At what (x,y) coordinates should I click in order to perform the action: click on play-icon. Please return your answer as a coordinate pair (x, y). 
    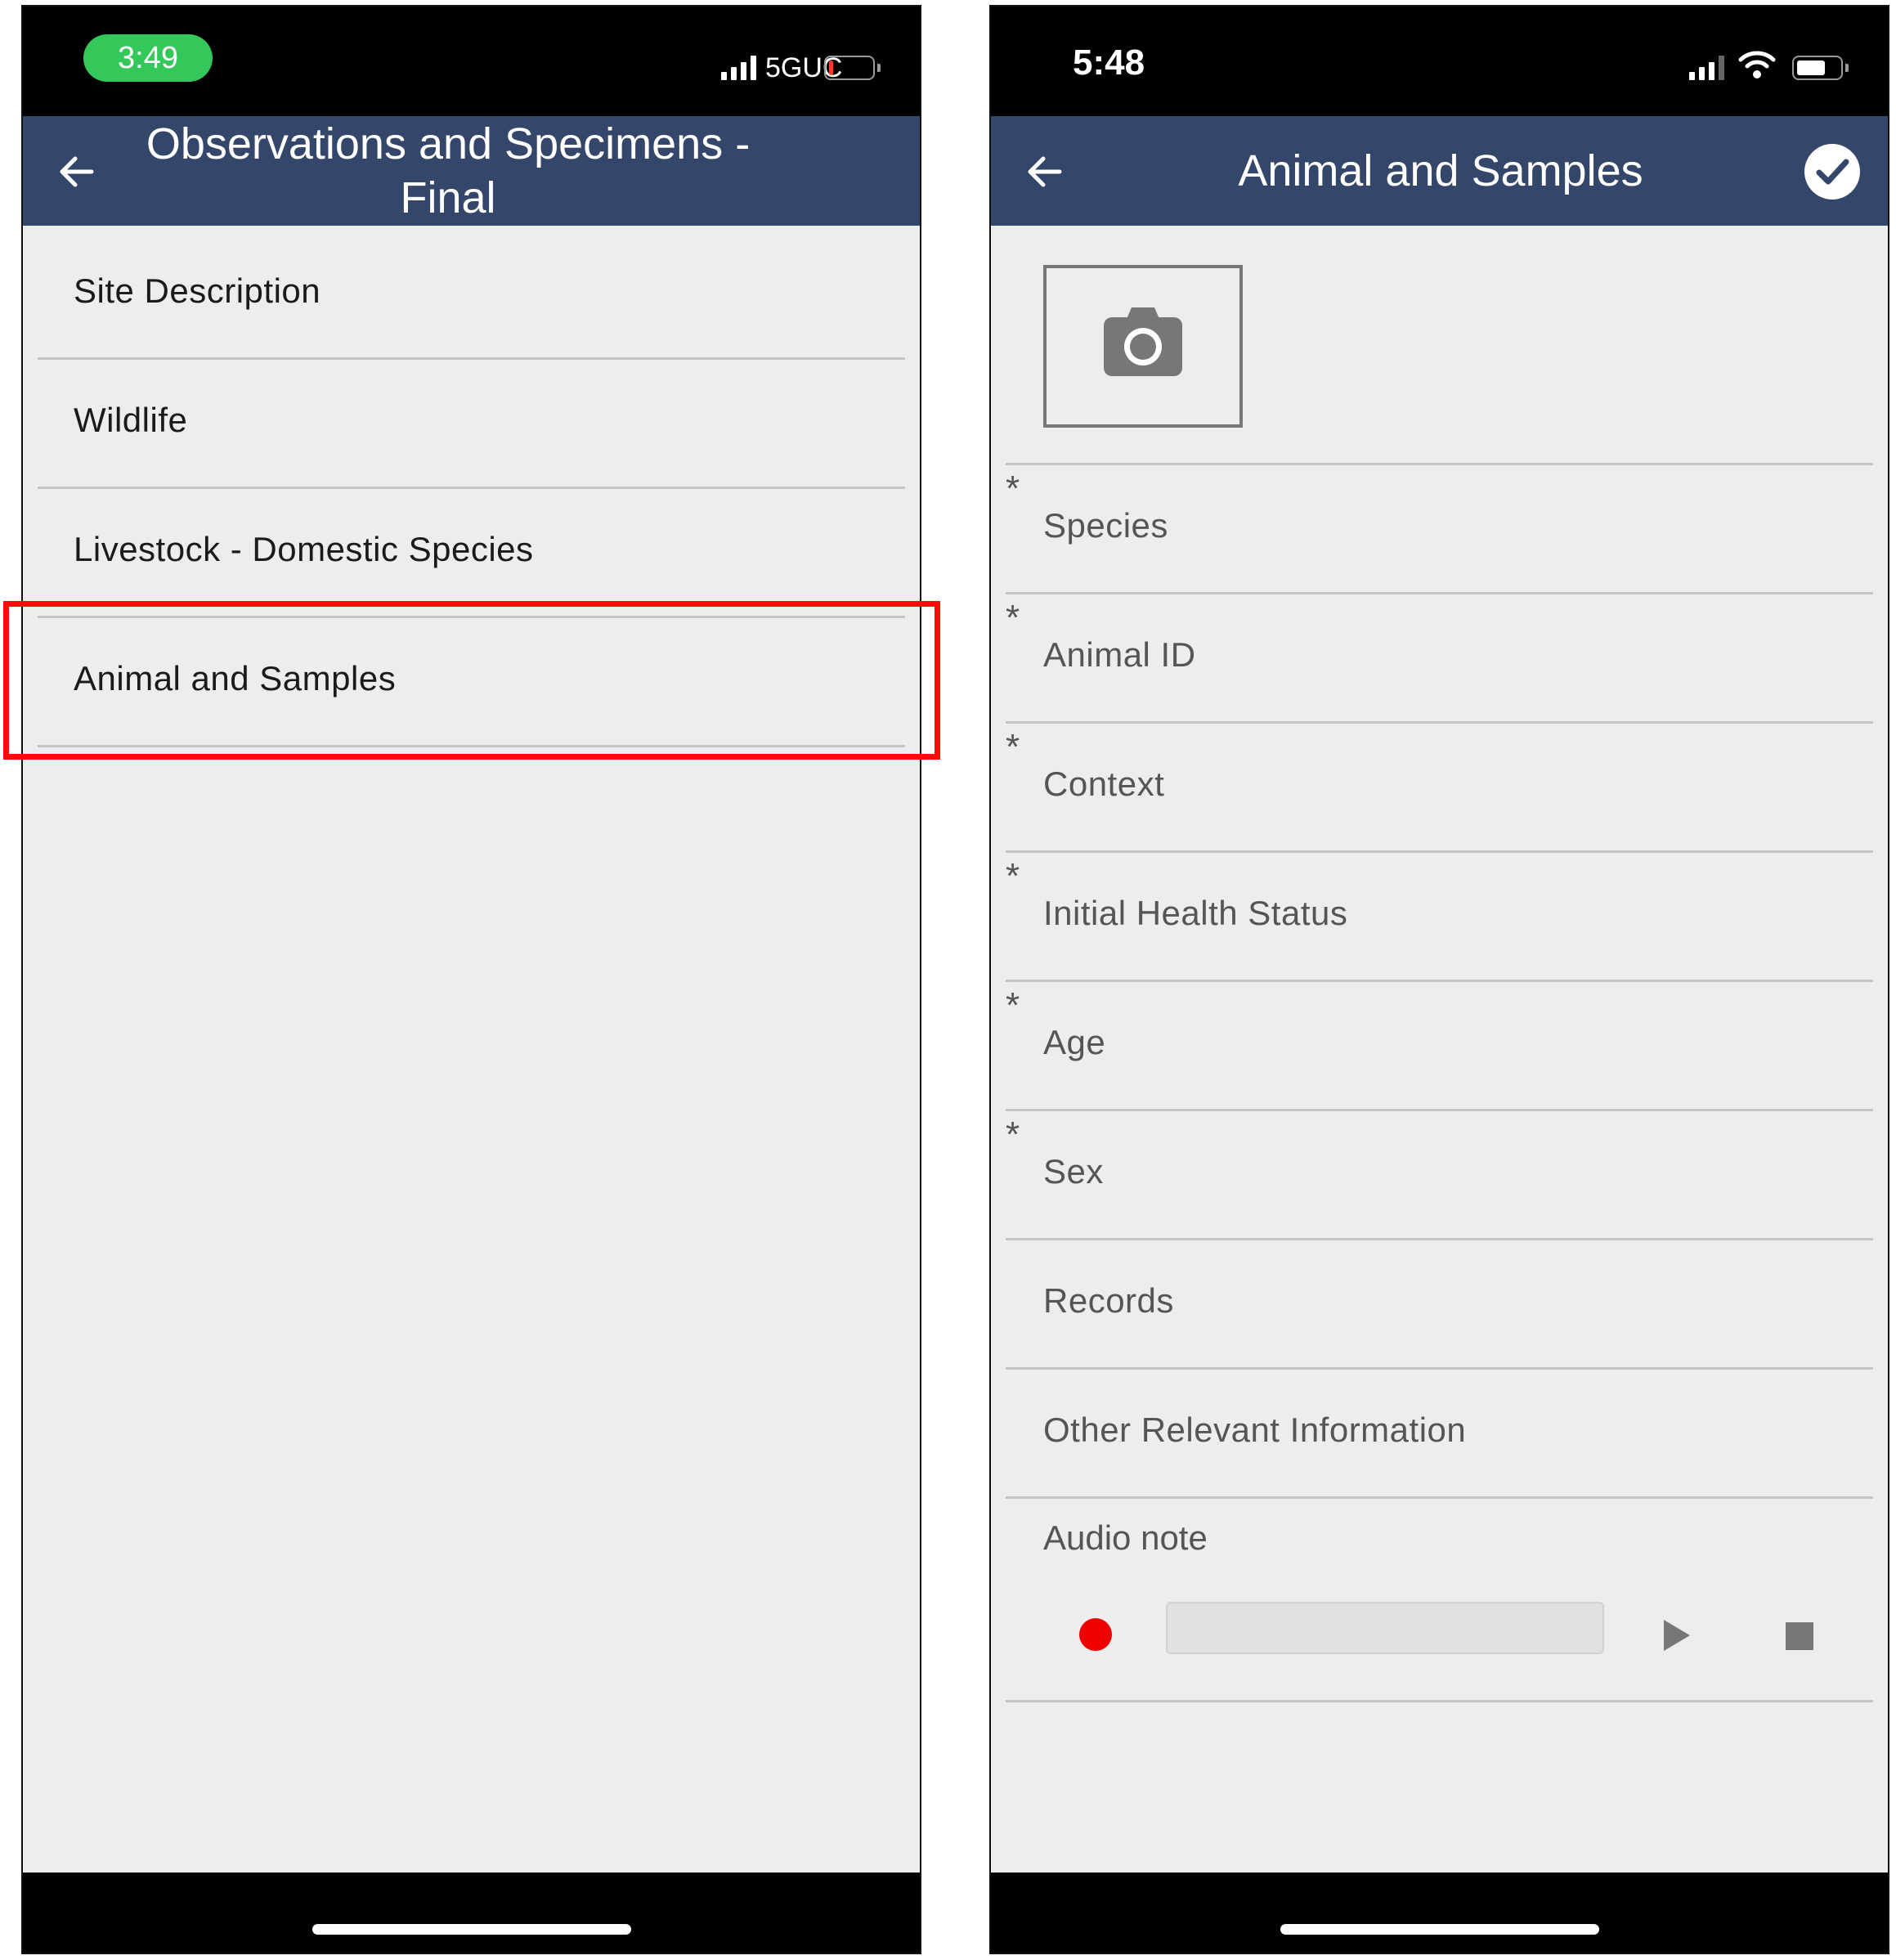
    Looking at the image, I should click on (1677, 1635).